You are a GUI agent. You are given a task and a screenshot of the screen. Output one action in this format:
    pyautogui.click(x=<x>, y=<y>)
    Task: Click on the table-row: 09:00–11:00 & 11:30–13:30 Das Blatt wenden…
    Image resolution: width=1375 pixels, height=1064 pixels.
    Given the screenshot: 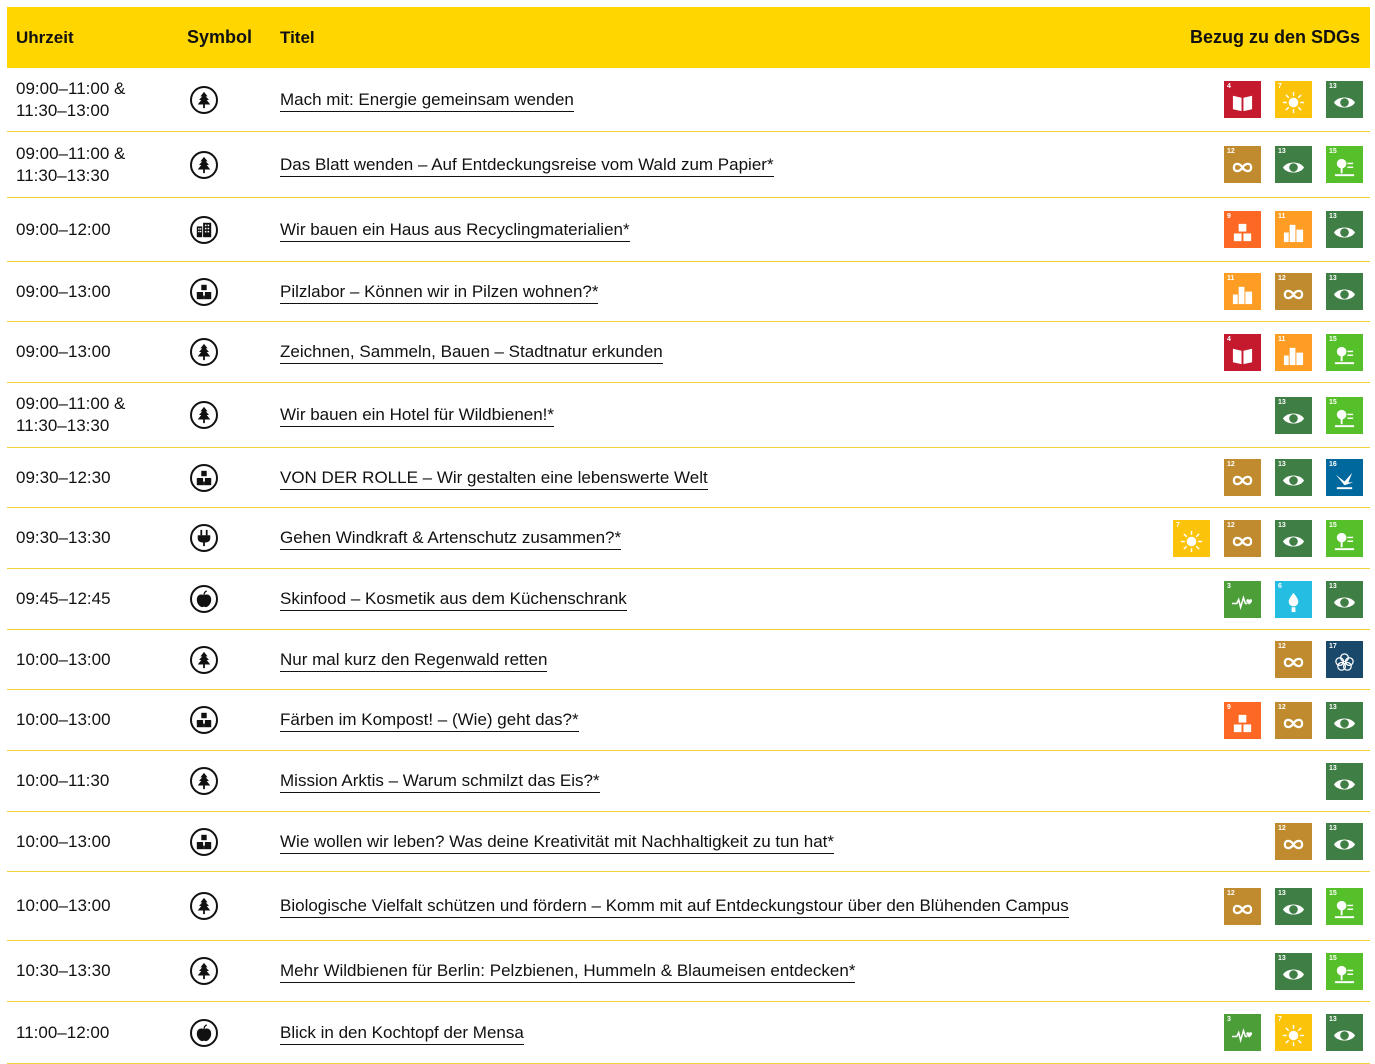 What is the action you would take?
    pyautogui.click(x=688, y=165)
    